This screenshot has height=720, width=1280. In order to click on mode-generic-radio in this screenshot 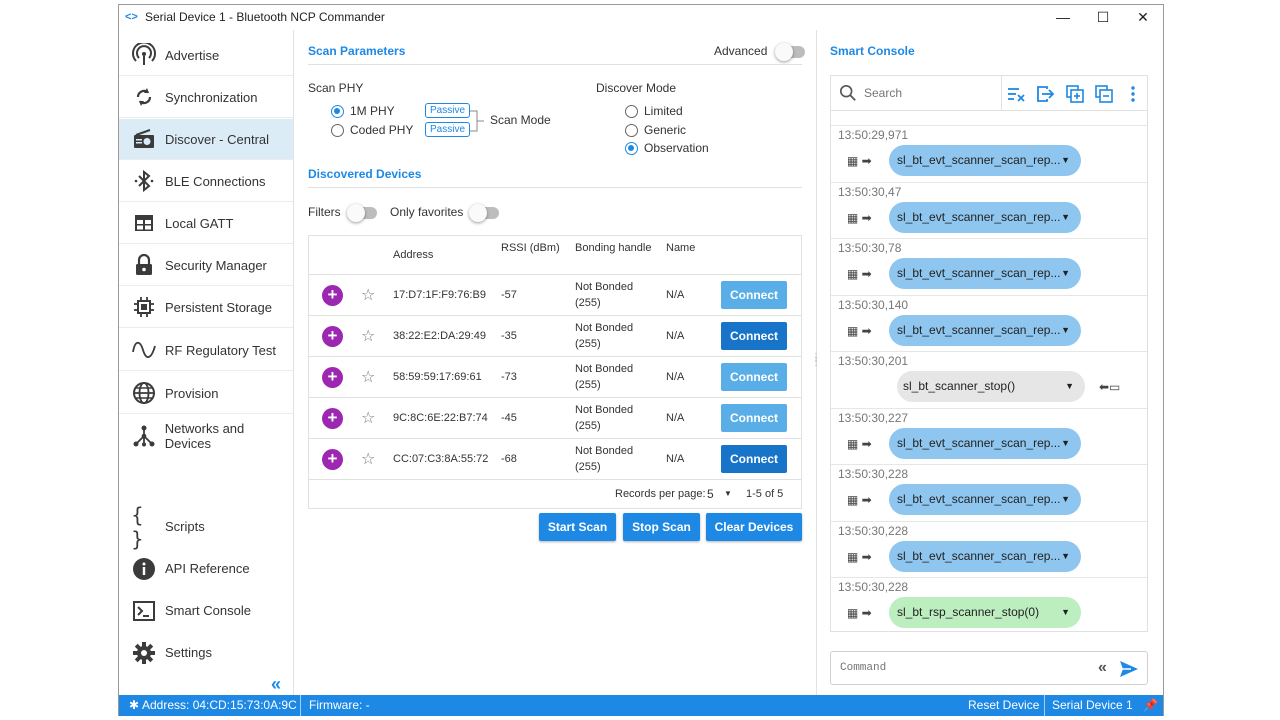, I will do `click(631, 130)`.